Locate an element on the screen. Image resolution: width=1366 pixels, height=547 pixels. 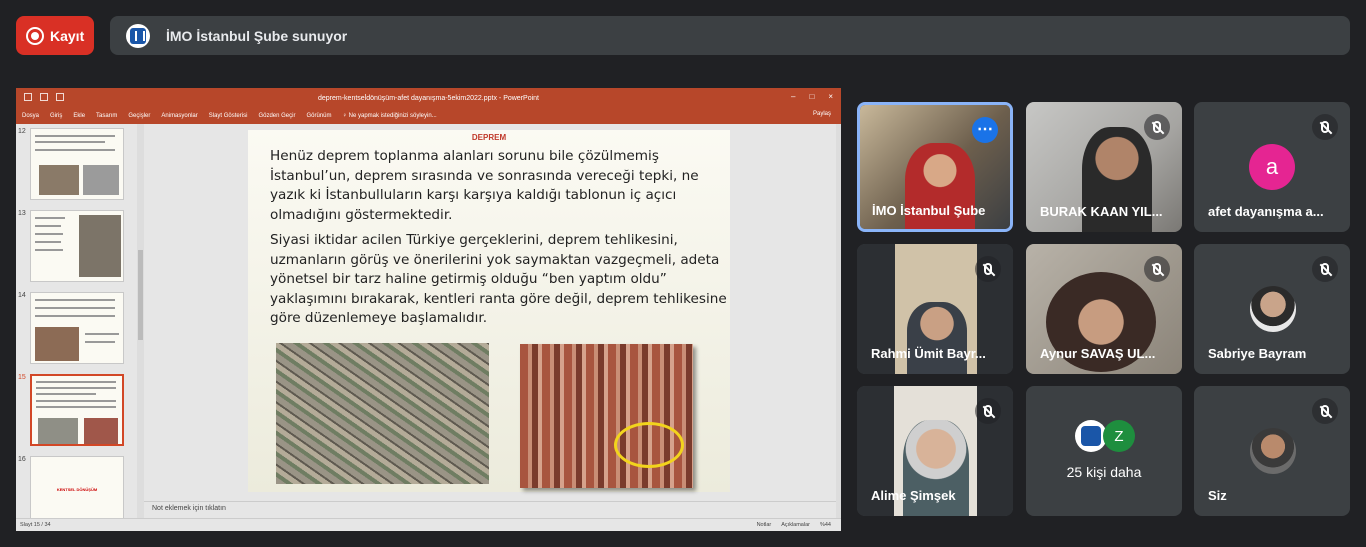
slide-scrollbar is located at coordinates (838, 321).